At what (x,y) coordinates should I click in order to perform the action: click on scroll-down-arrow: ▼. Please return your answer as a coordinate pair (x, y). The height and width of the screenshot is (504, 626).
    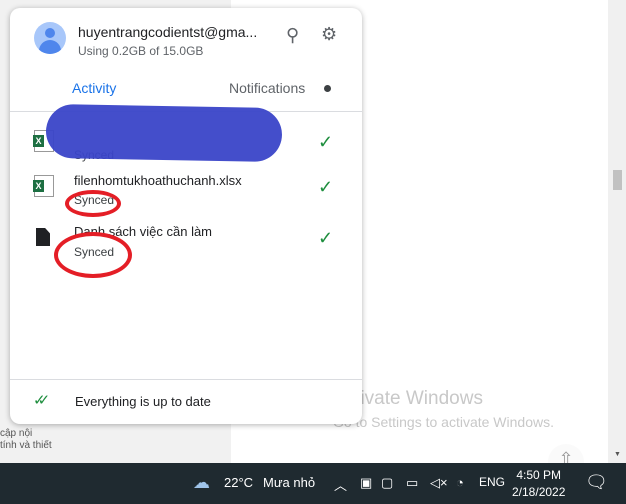
    Looking at the image, I should click on (617, 454).